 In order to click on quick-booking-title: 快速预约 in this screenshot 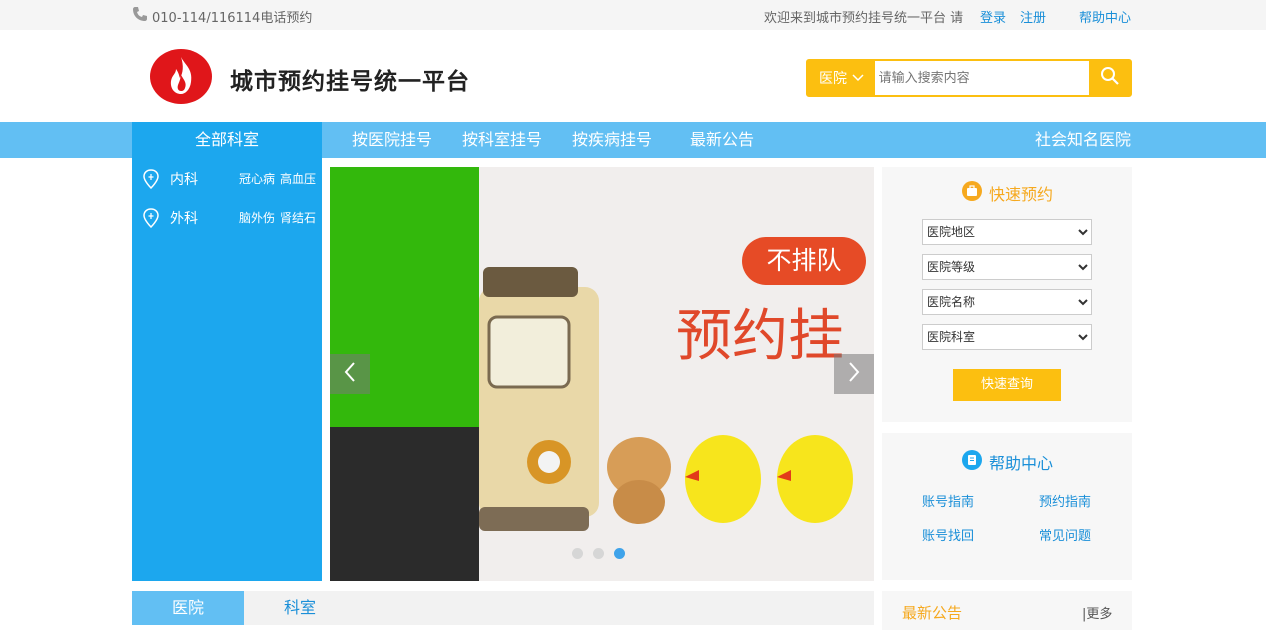, I will do `click(1007, 193)`.